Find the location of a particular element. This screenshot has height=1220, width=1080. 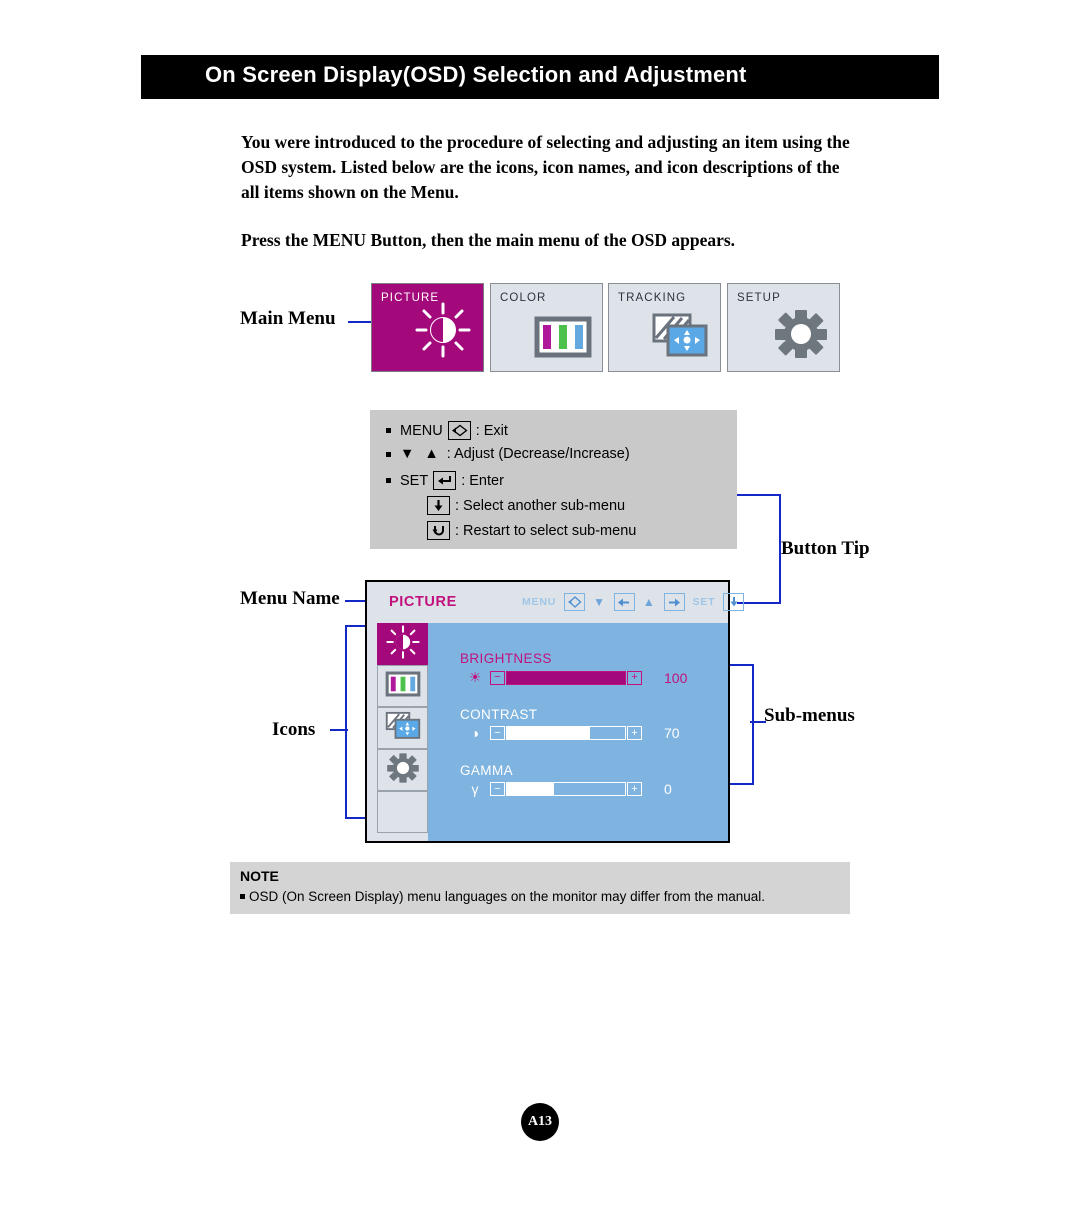

gamma-icon: γ is located at coordinates (475, 789).